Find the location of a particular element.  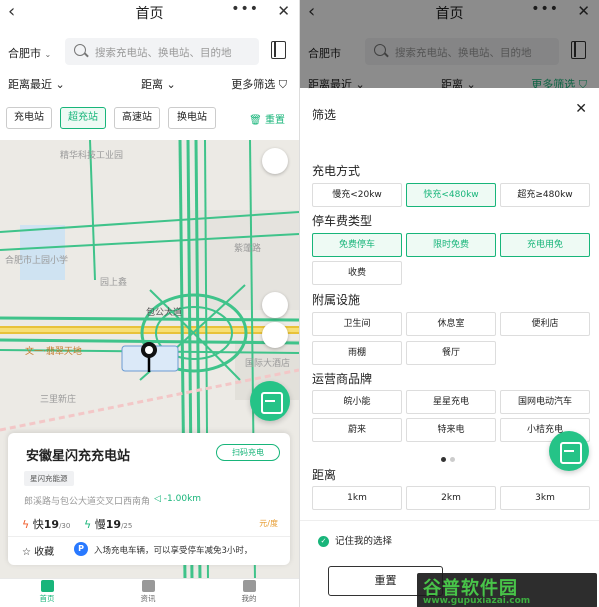

more-filter-button: 更多筛选 ⛉ is located at coordinates (259, 84).